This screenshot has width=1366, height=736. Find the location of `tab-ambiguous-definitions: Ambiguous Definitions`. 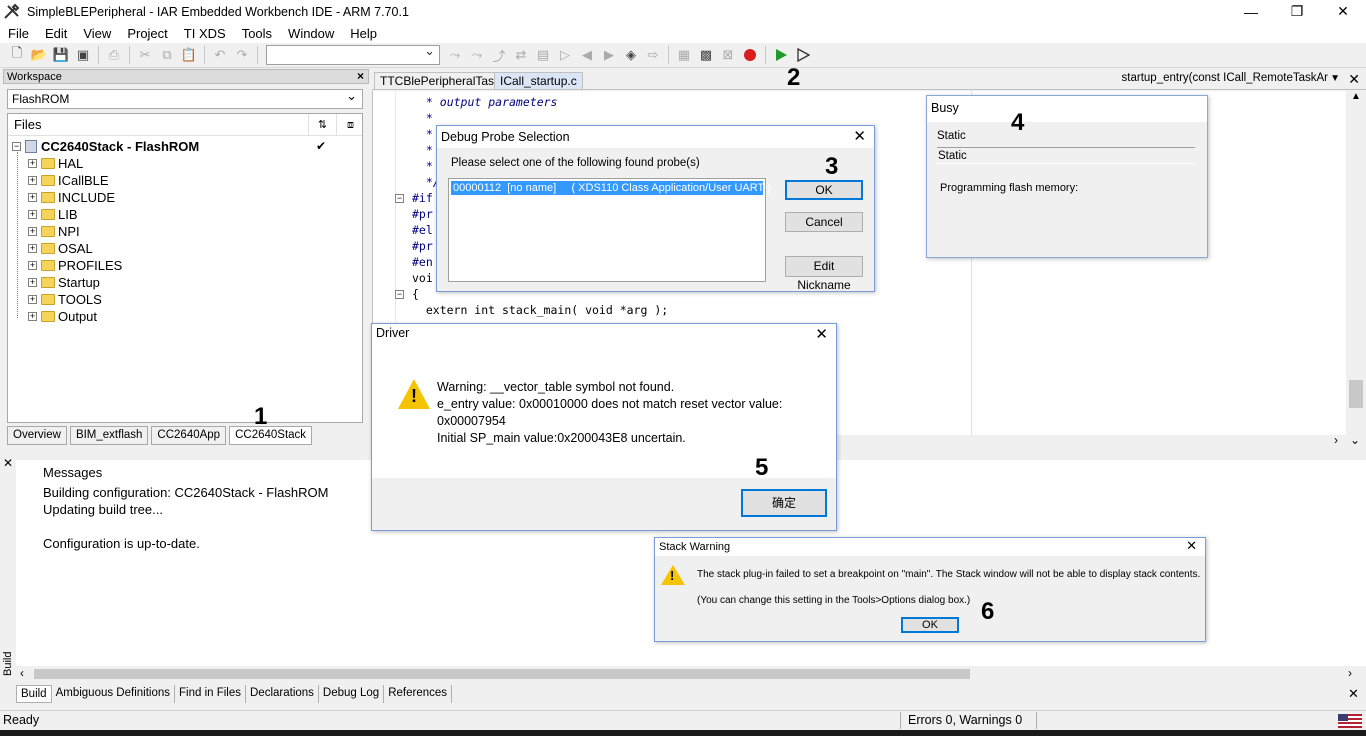

tab-ambiguous-definitions: Ambiguous Definitions is located at coordinates (113, 694).